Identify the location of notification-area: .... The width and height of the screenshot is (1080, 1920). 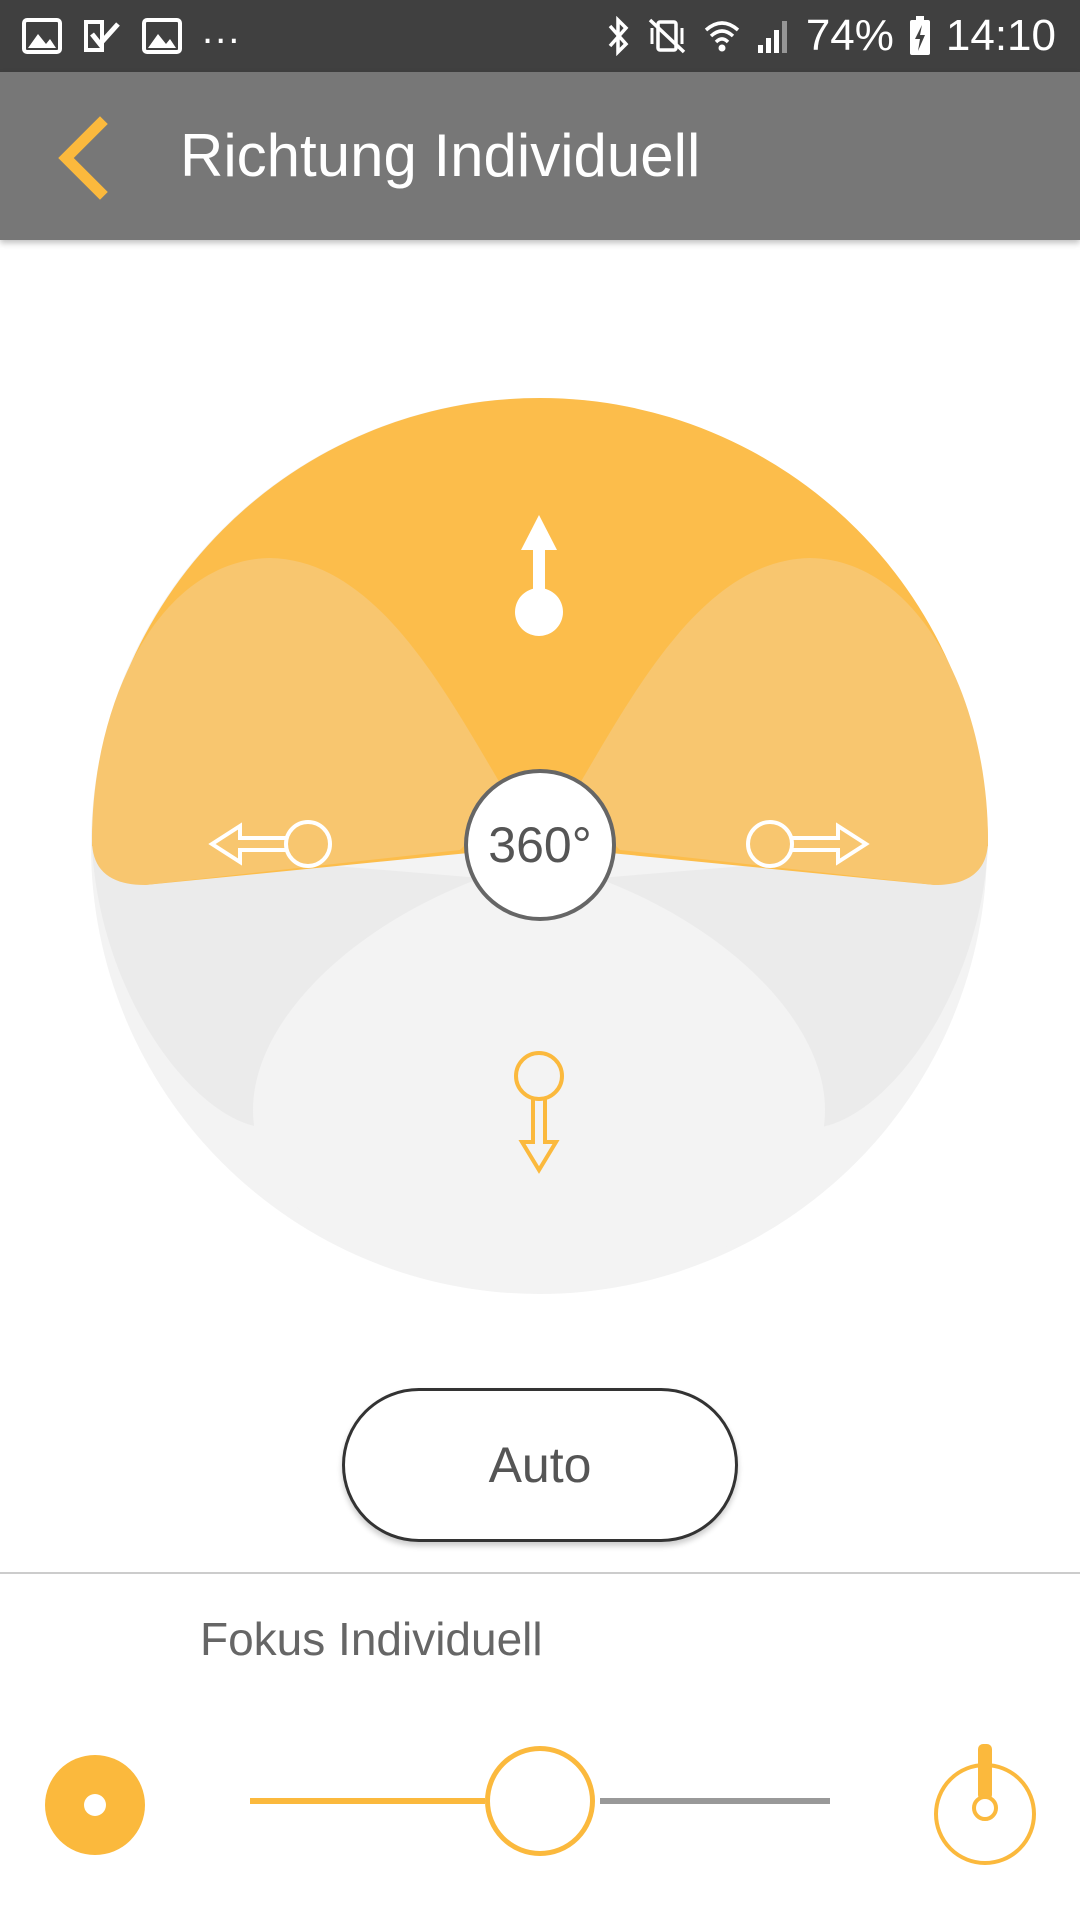
(131, 36).